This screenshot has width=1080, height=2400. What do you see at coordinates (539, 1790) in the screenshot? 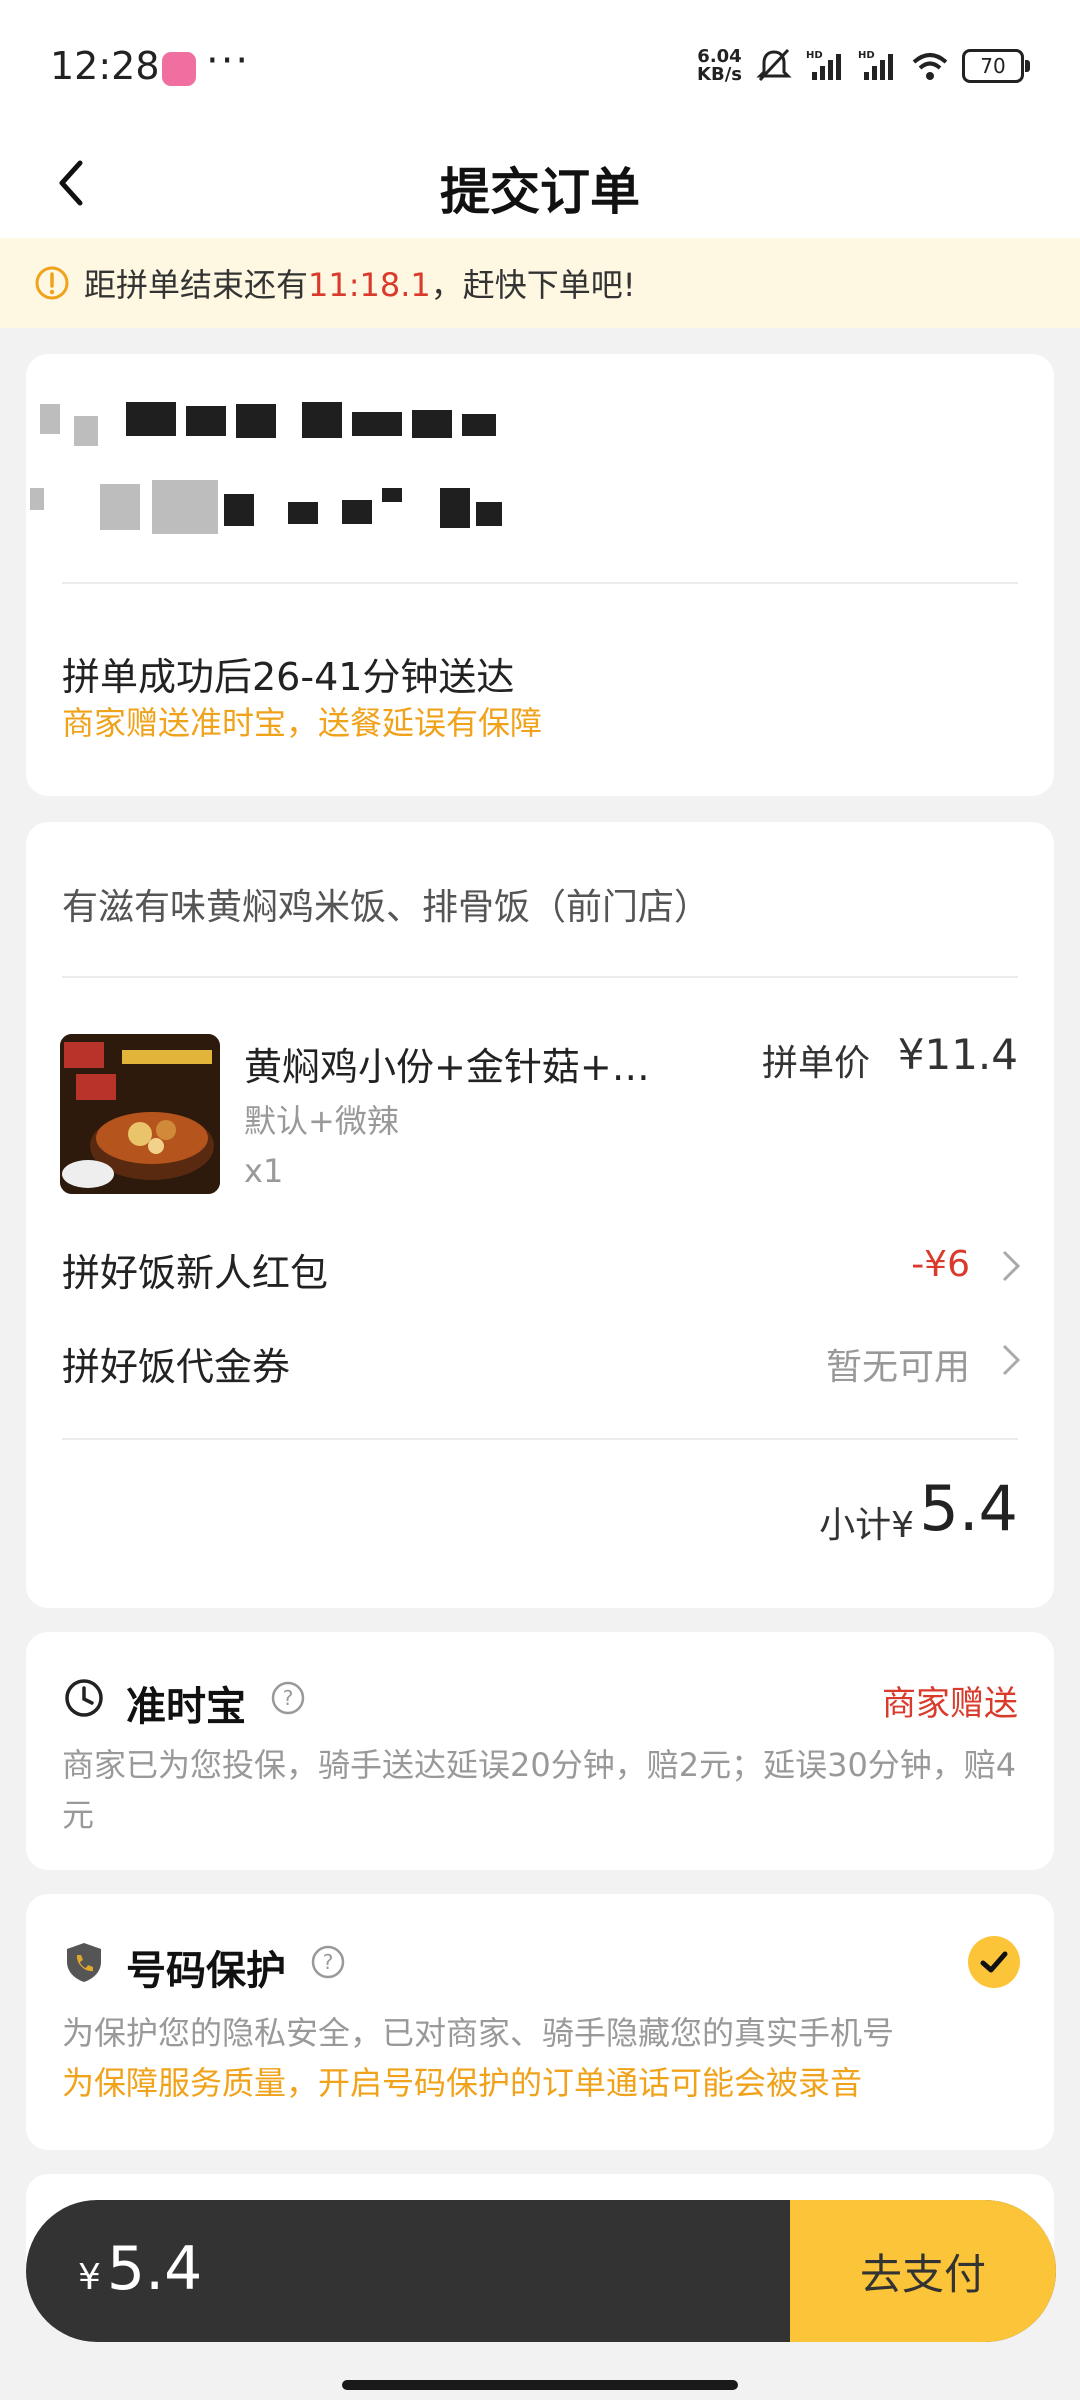
I see `on-time-description: 商家已为您投保，骑手送达延误20分钟，赔2元；延误30分钟，赔4元` at bounding box center [539, 1790].